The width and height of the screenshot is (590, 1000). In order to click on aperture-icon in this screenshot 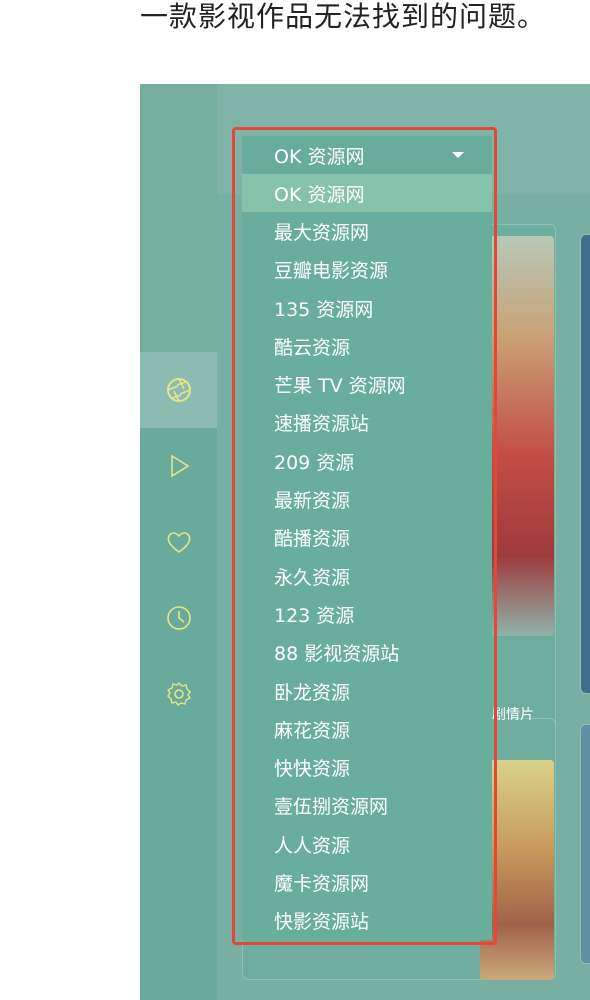, I will do `click(178, 390)`.